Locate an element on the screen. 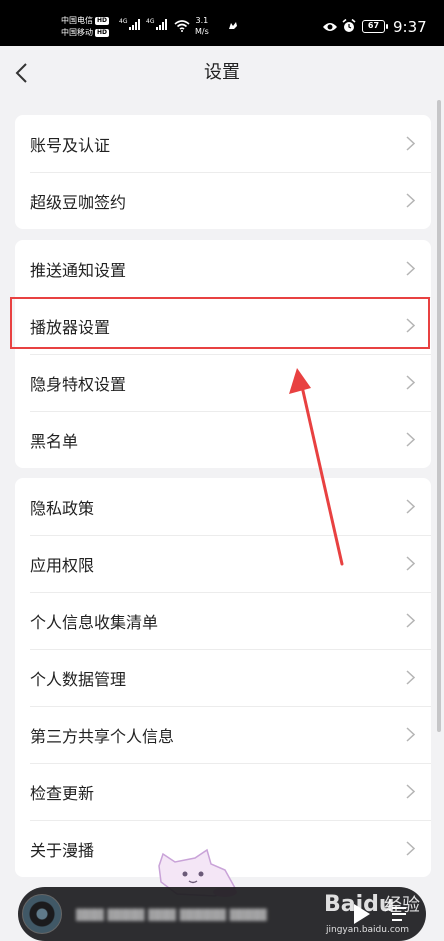 This screenshot has width=444, height=941. settings-item-personal-data: 个人数据管理 is located at coordinates (223, 677).